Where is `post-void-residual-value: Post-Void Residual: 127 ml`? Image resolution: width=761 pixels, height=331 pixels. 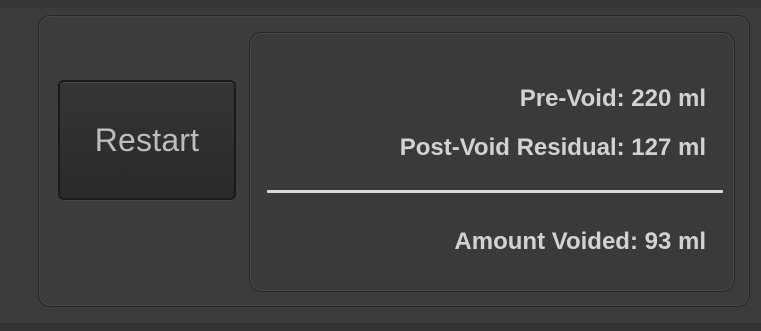 post-void-residual-value: Post-Void Residual: 127 ml is located at coordinates (552, 147).